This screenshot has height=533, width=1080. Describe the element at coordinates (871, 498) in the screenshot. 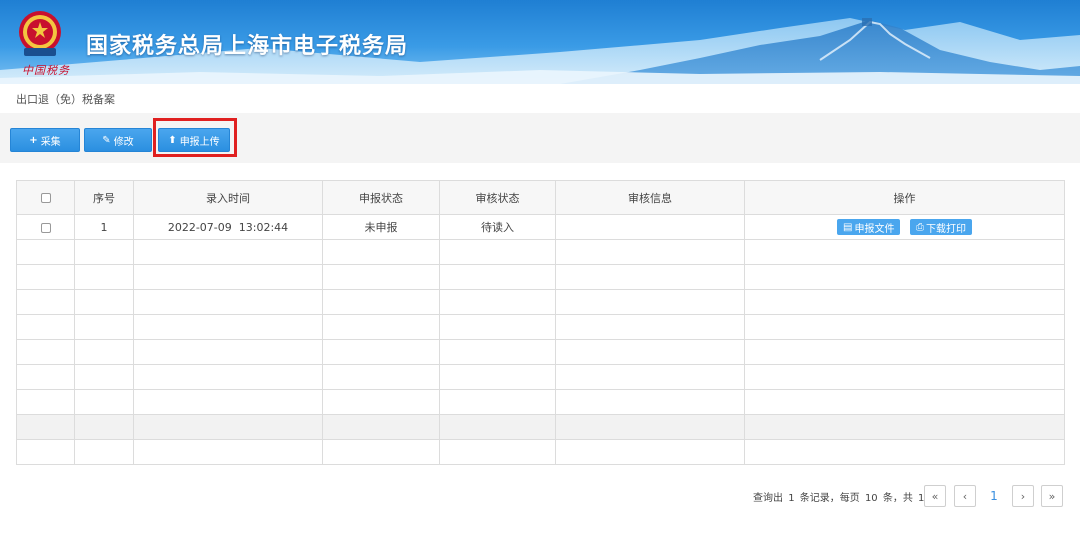

I see `pagination-page-size: 10` at that location.